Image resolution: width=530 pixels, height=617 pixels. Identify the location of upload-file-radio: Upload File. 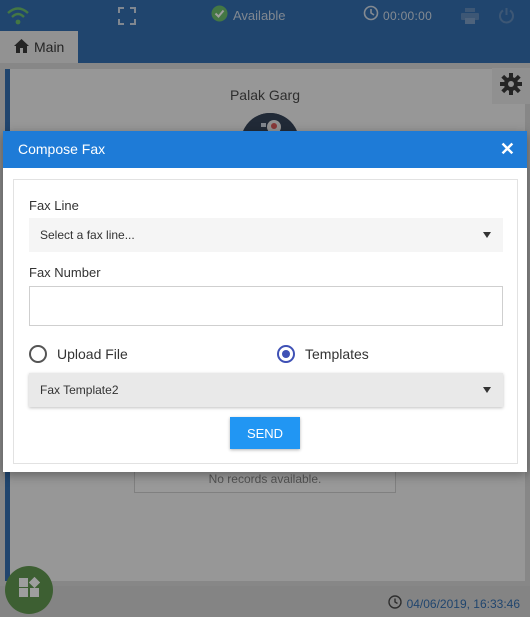
(78, 354).